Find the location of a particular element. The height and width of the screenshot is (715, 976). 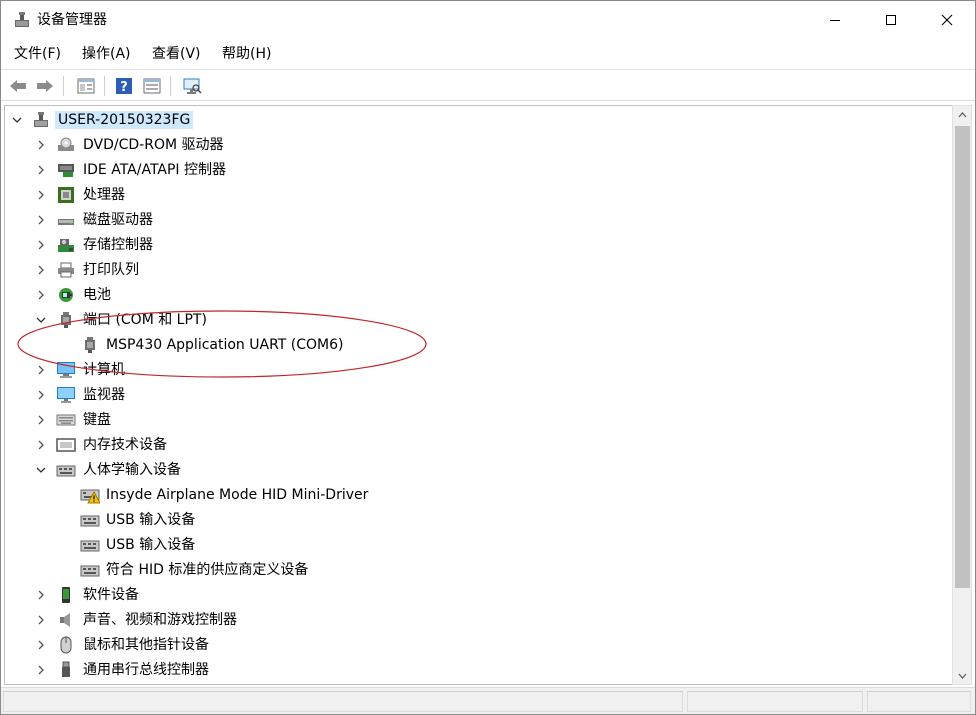

maximize-button is located at coordinates (891, 20).